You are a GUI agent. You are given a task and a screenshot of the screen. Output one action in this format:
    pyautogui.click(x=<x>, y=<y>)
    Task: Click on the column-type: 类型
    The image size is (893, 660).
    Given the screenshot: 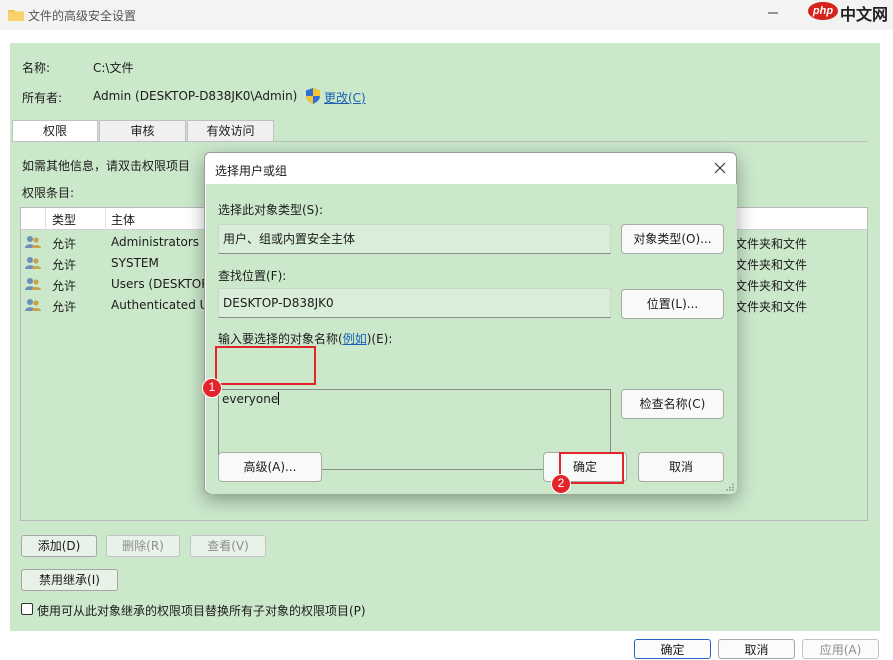 What is the action you would take?
    pyautogui.click(x=64, y=219)
    